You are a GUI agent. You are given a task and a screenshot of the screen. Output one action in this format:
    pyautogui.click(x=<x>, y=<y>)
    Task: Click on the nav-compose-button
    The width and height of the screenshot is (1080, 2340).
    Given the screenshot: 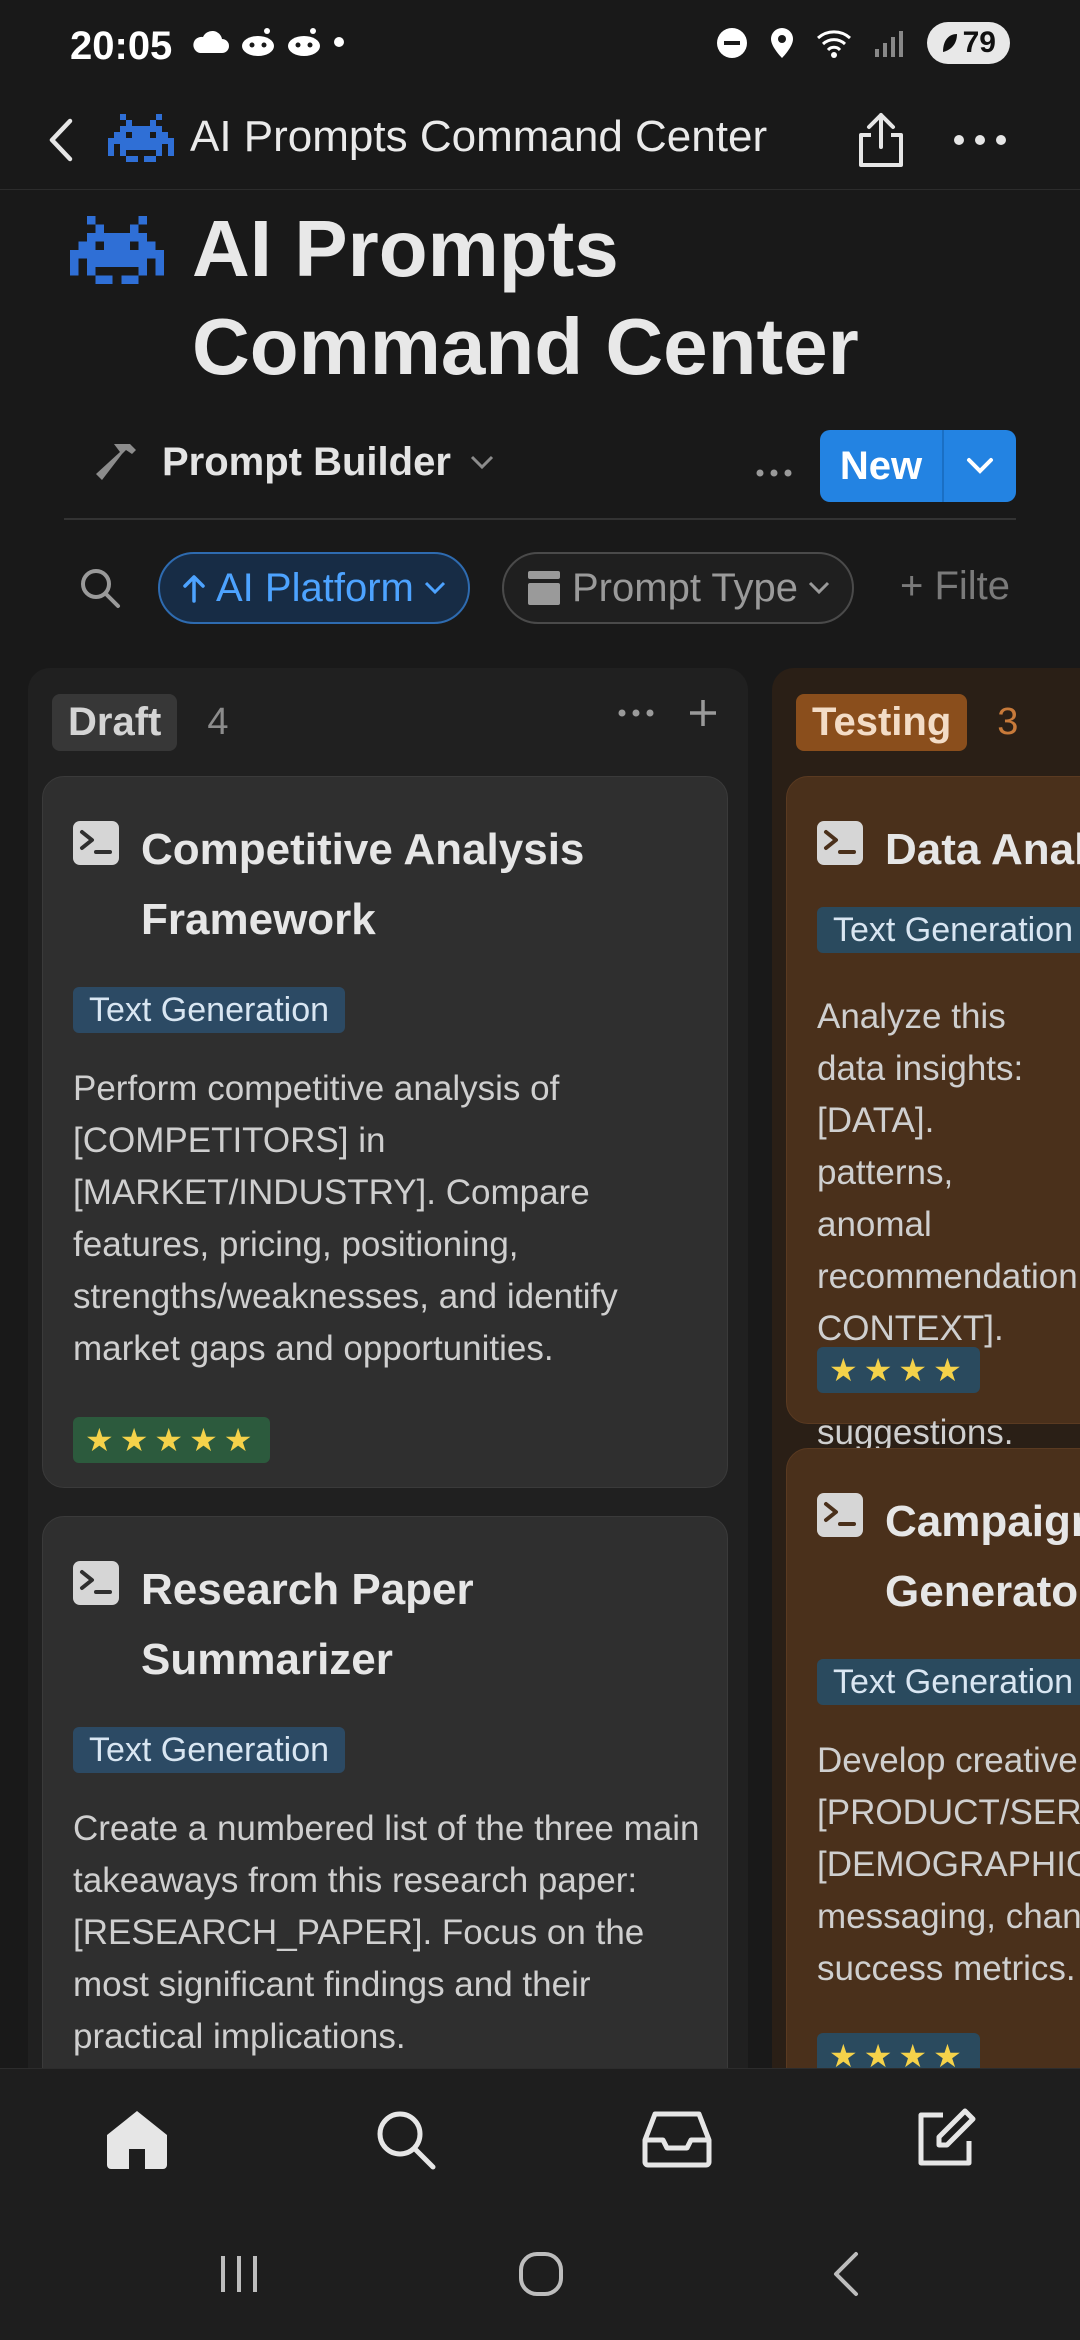 What is the action you would take?
    pyautogui.click(x=945, y=2139)
    